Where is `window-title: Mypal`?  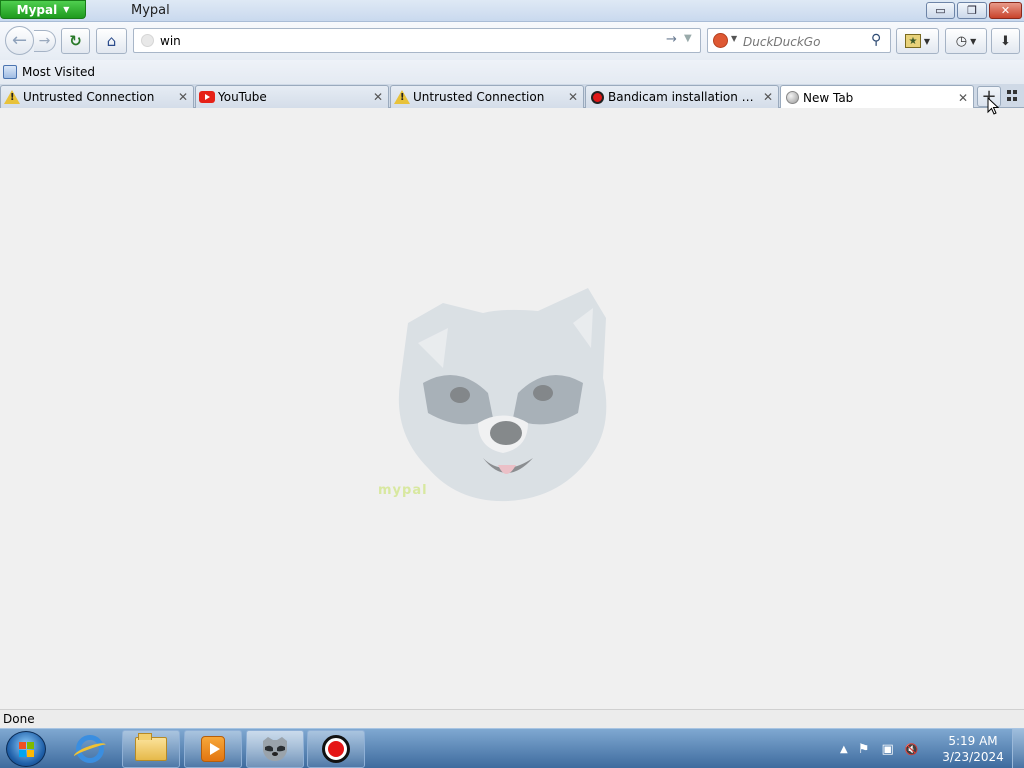 window-title: Mypal is located at coordinates (150, 10).